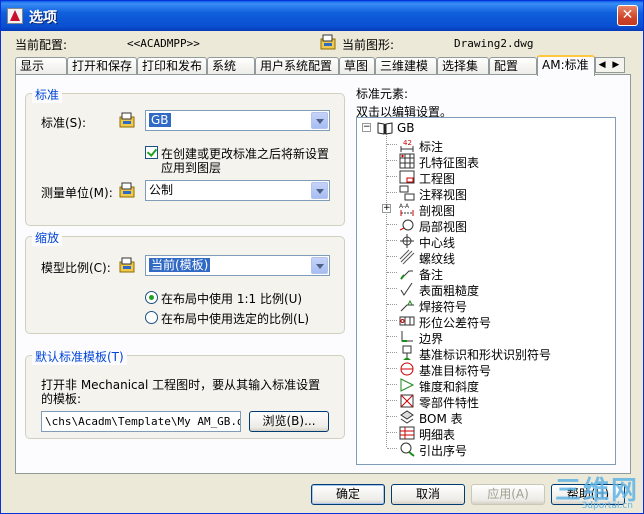  Describe the element at coordinates (508, 494) in the screenshot. I see `apply-button: 应用(A)` at that location.